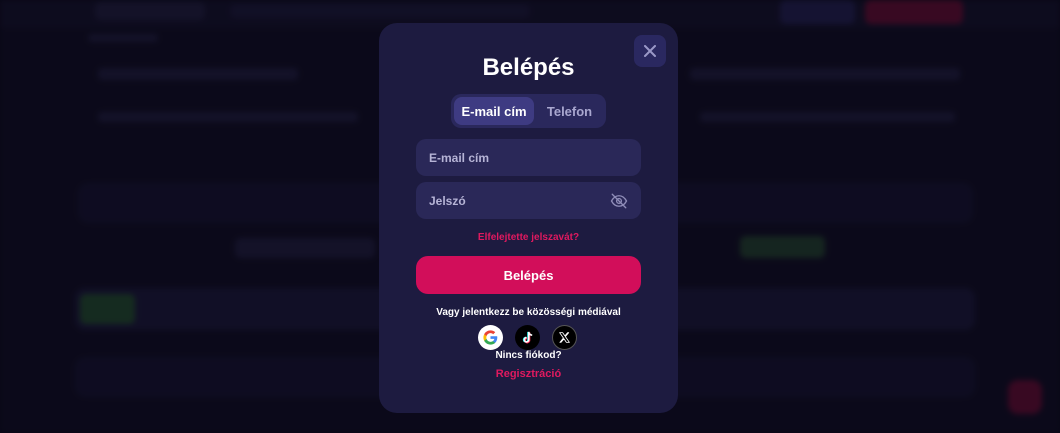 The height and width of the screenshot is (433, 1060). Describe the element at coordinates (528, 67) in the screenshot. I see `modal-title: Belépés` at that location.